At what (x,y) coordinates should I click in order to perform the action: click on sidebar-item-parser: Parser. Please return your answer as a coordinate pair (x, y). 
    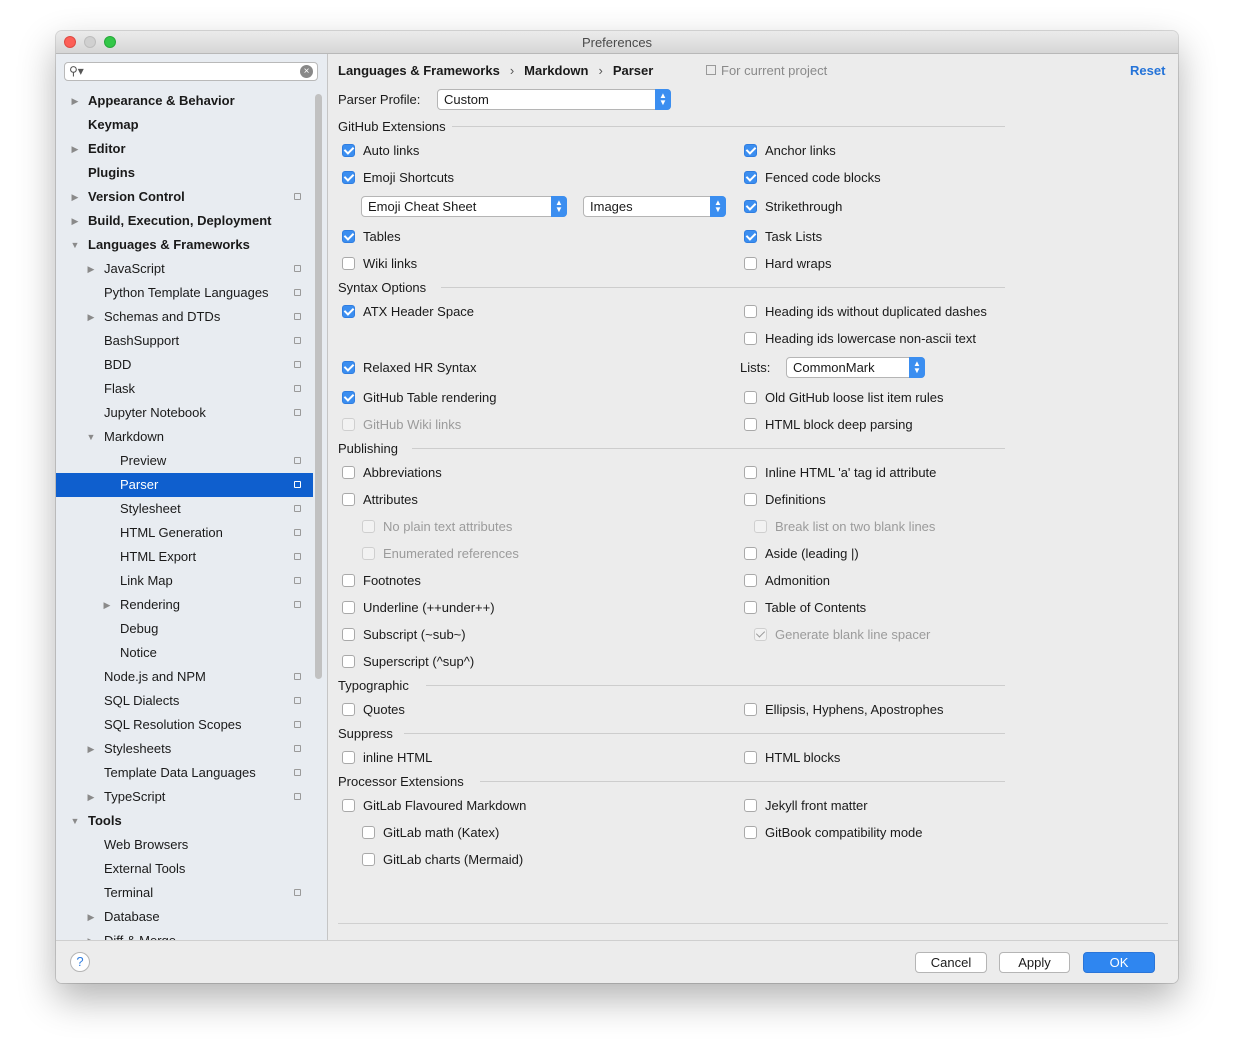
    Looking at the image, I should click on (184, 485).